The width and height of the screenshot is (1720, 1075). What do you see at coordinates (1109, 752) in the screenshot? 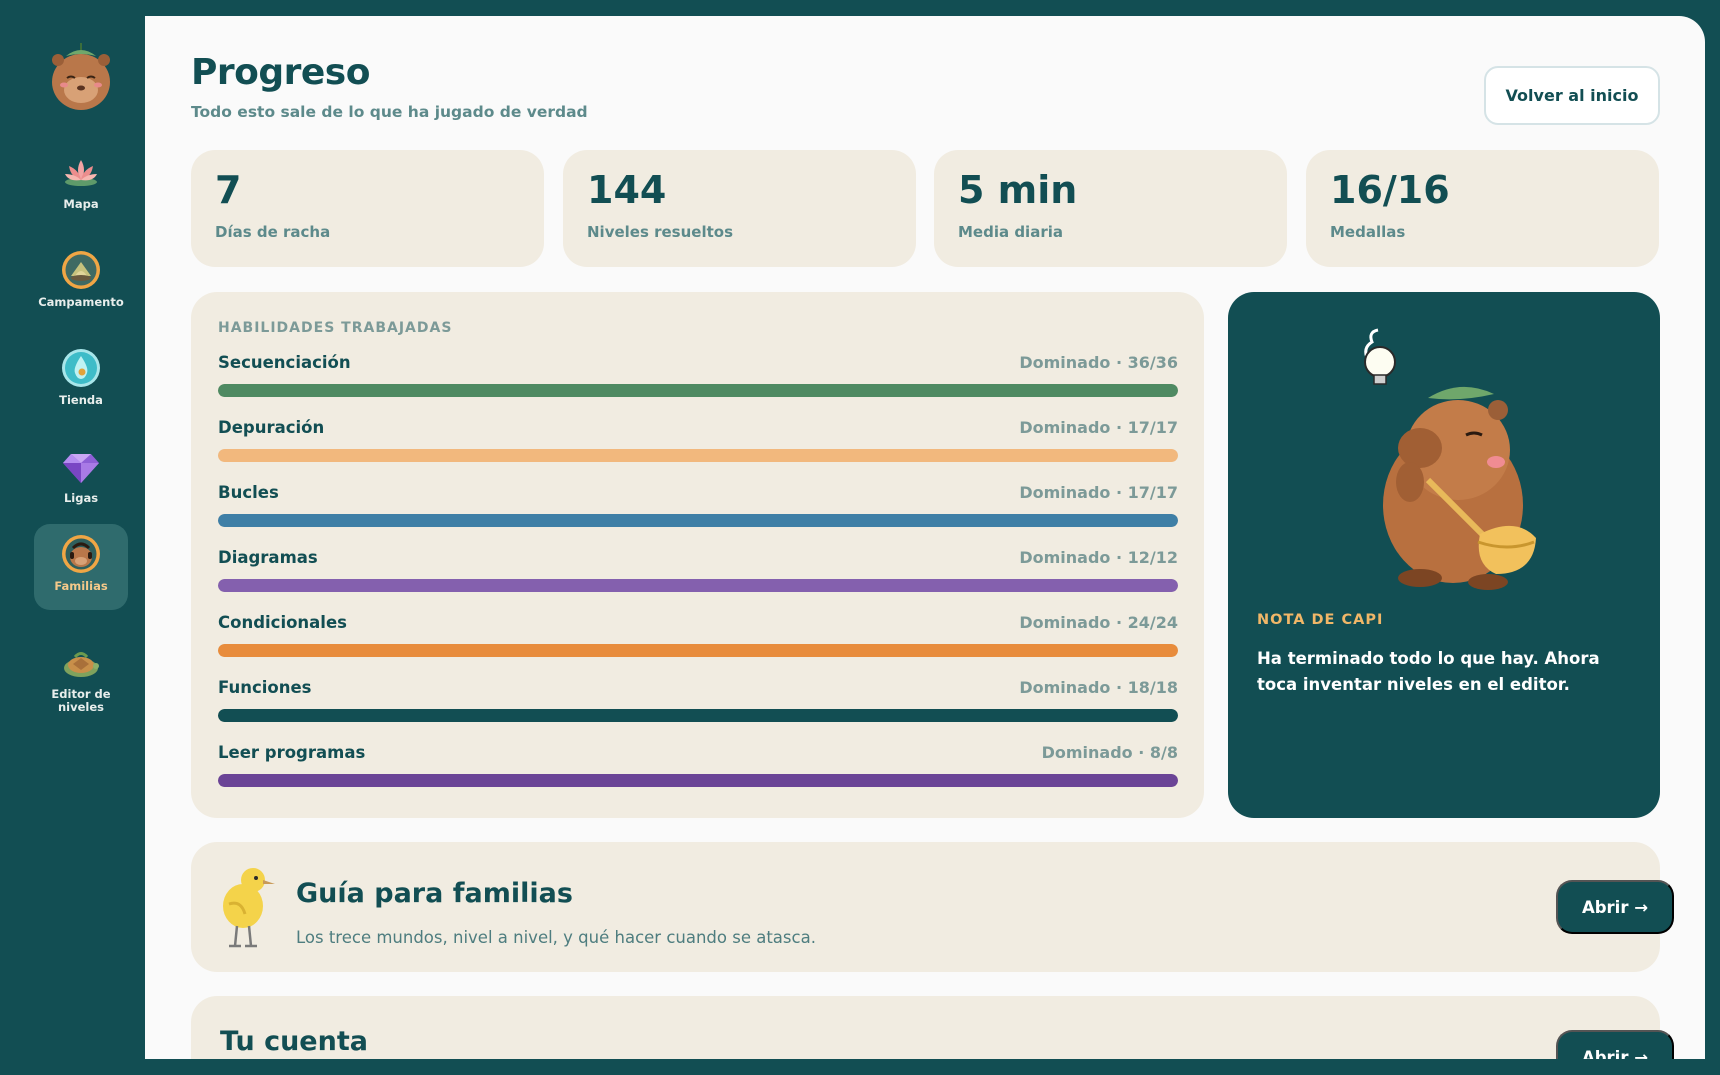
I see `skill-status: Dominado · 8/8` at bounding box center [1109, 752].